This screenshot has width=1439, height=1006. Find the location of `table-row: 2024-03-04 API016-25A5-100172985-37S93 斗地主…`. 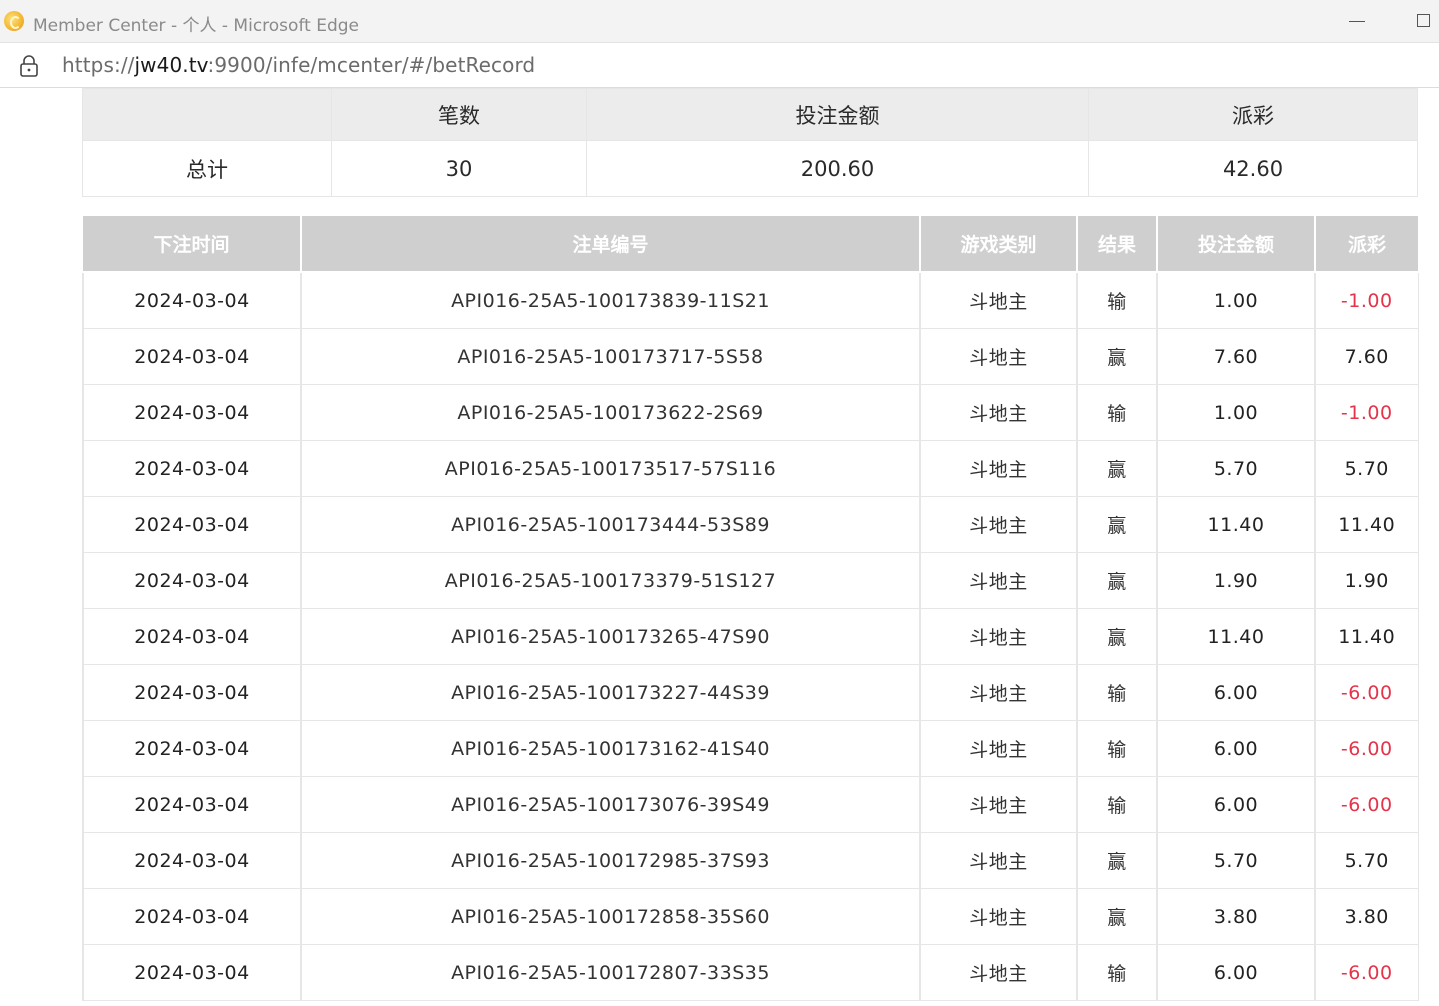

table-row: 2024-03-04 API016-25A5-100172985-37S93 斗地主… is located at coordinates (750, 860).